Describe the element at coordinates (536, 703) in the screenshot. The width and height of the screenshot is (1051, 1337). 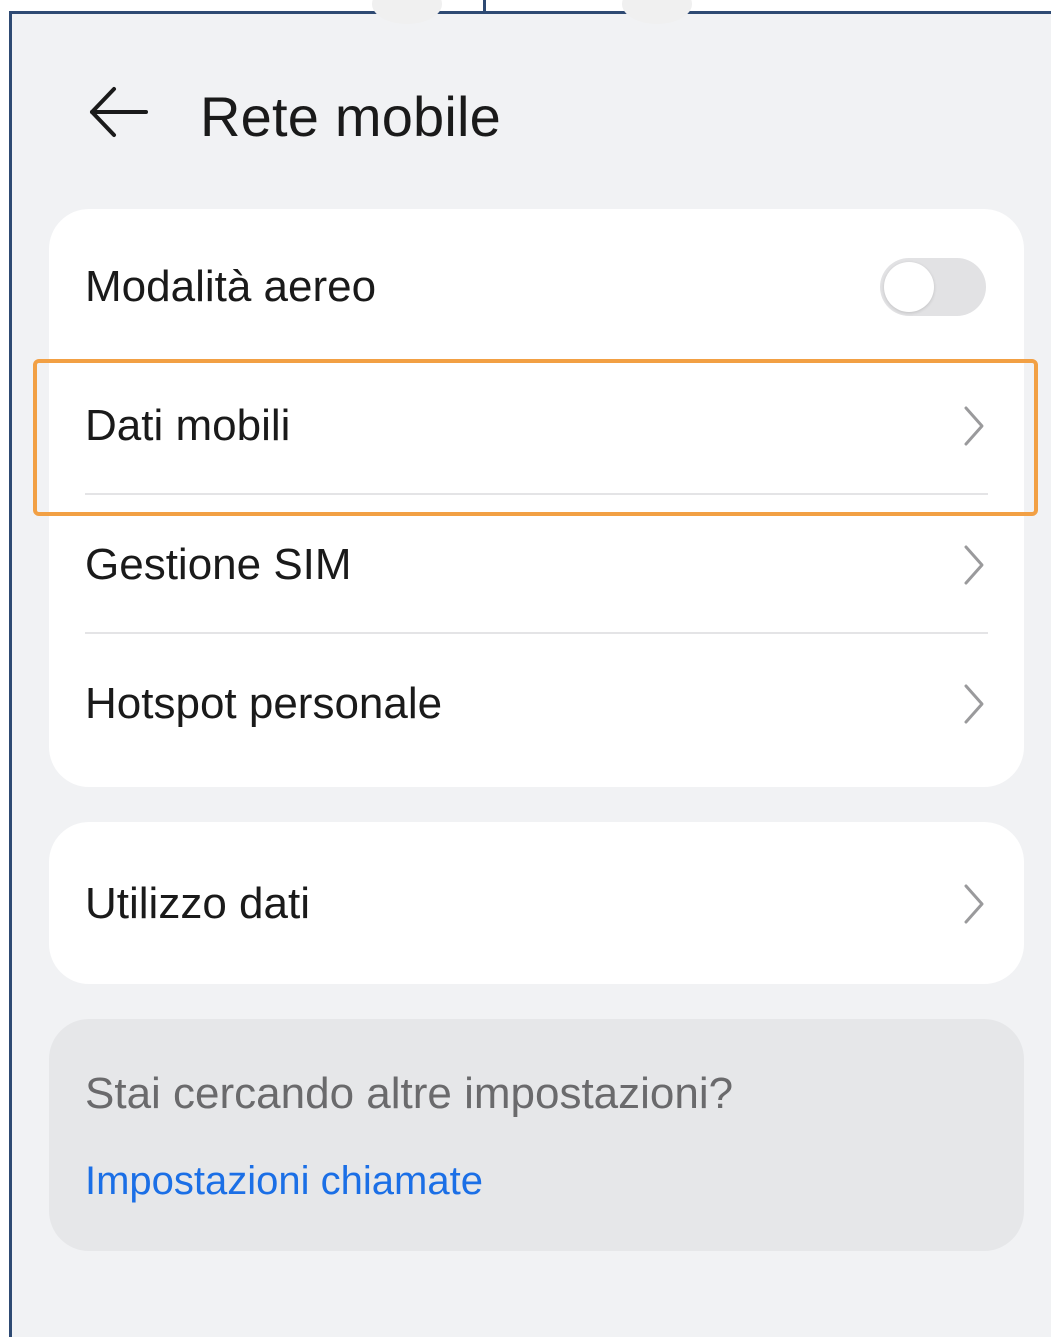
I see `personal-hotspot-row: Hotspot personale` at that location.